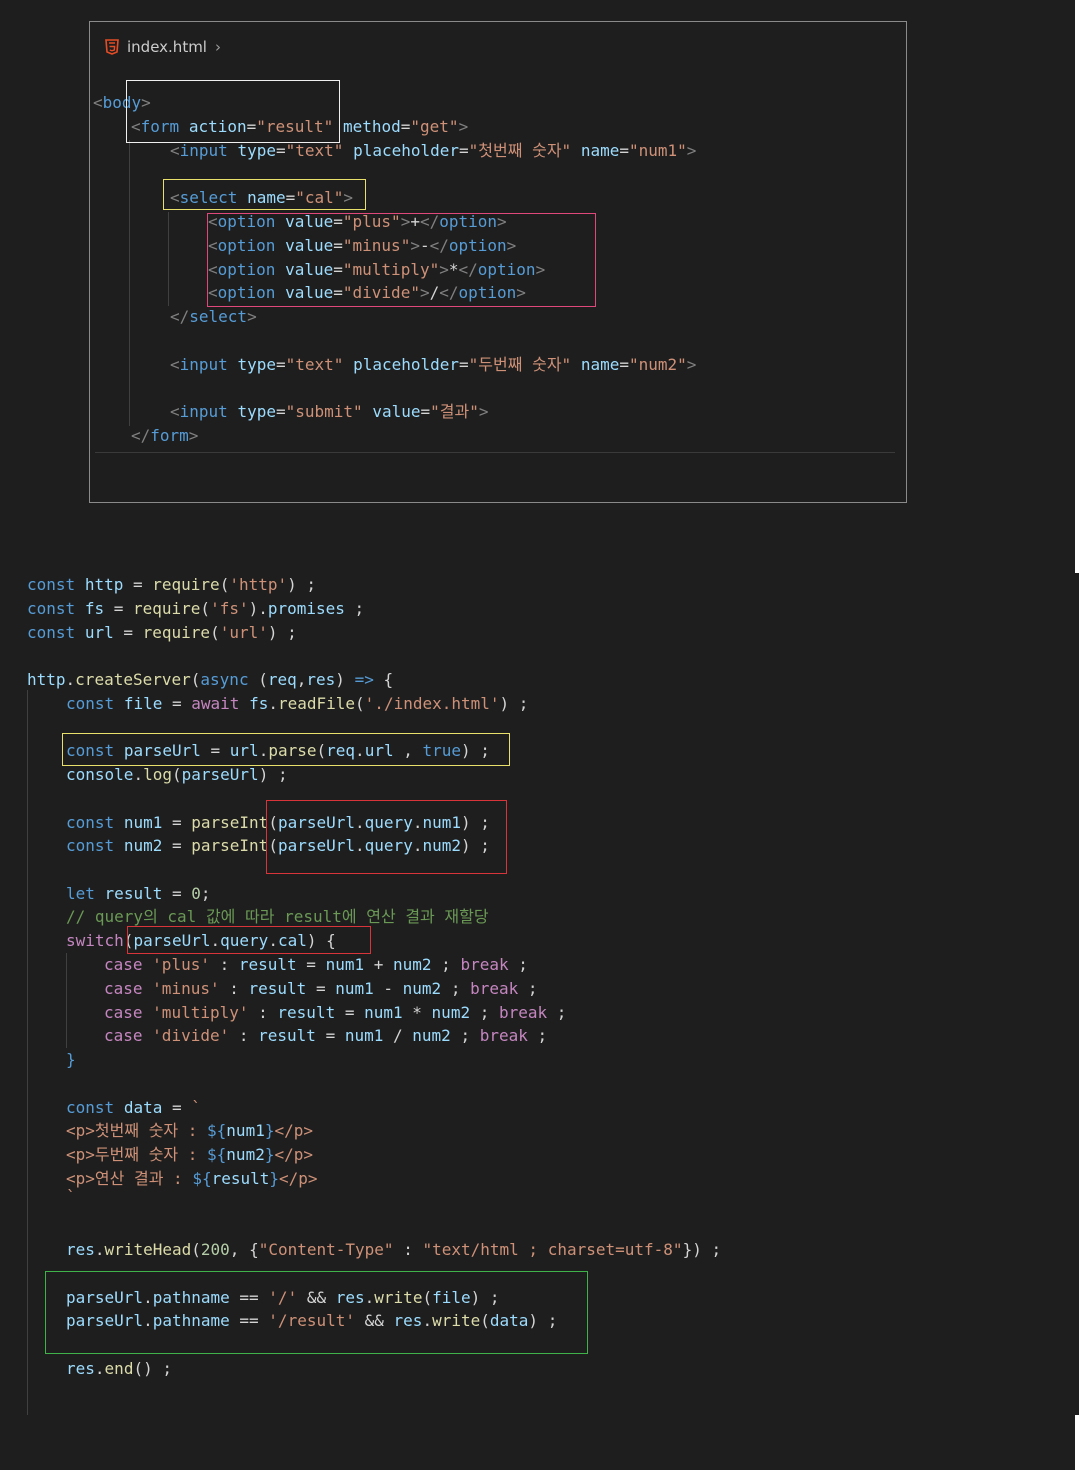  What do you see at coordinates (329, 411) in the screenshot?
I see `code-line: <input type="submit" value="결과">` at bounding box center [329, 411].